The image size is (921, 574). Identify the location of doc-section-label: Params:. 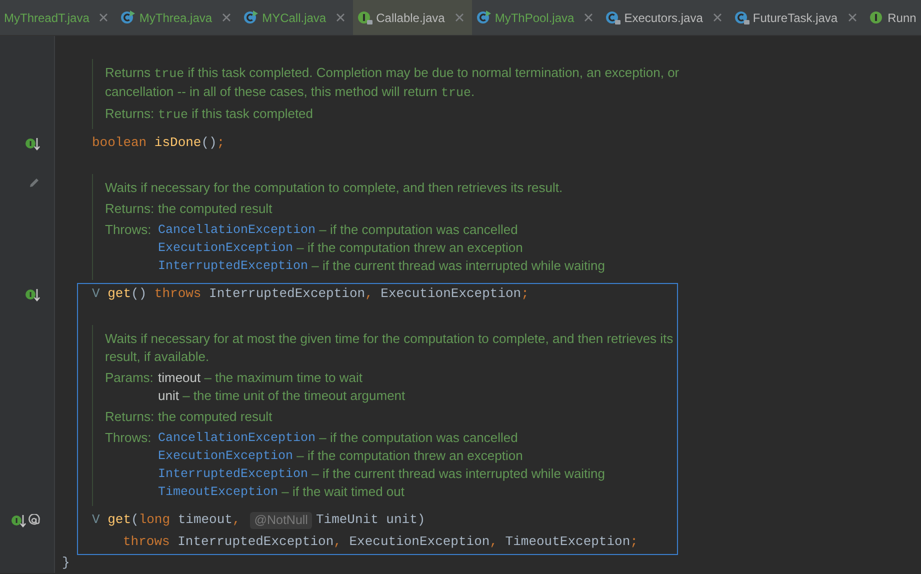
(129, 378).